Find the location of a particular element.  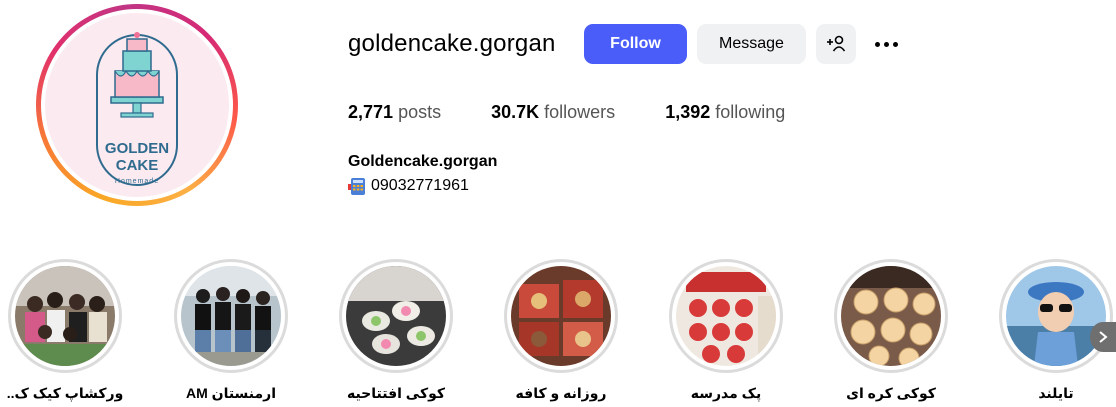

avatar: GOLDEN CAKE Homemade is located at coordinates (137, 105).